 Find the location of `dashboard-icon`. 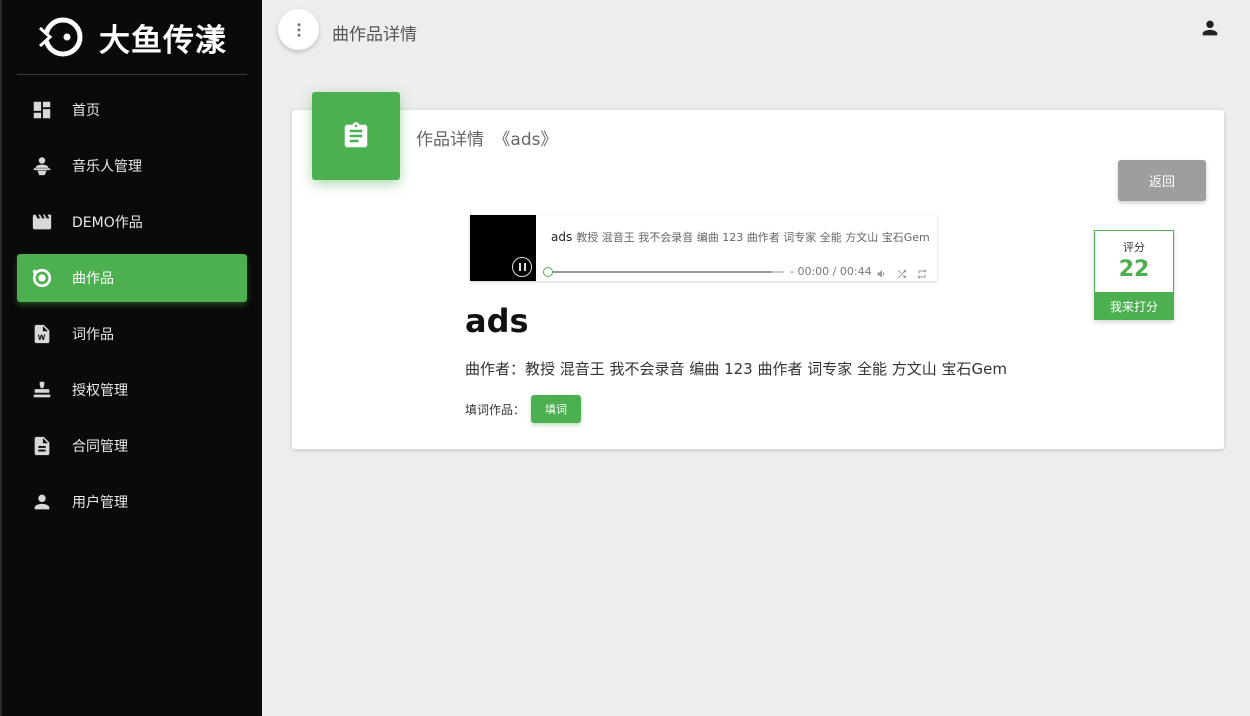

dashboard-icon is located at coordinates (42, 110).